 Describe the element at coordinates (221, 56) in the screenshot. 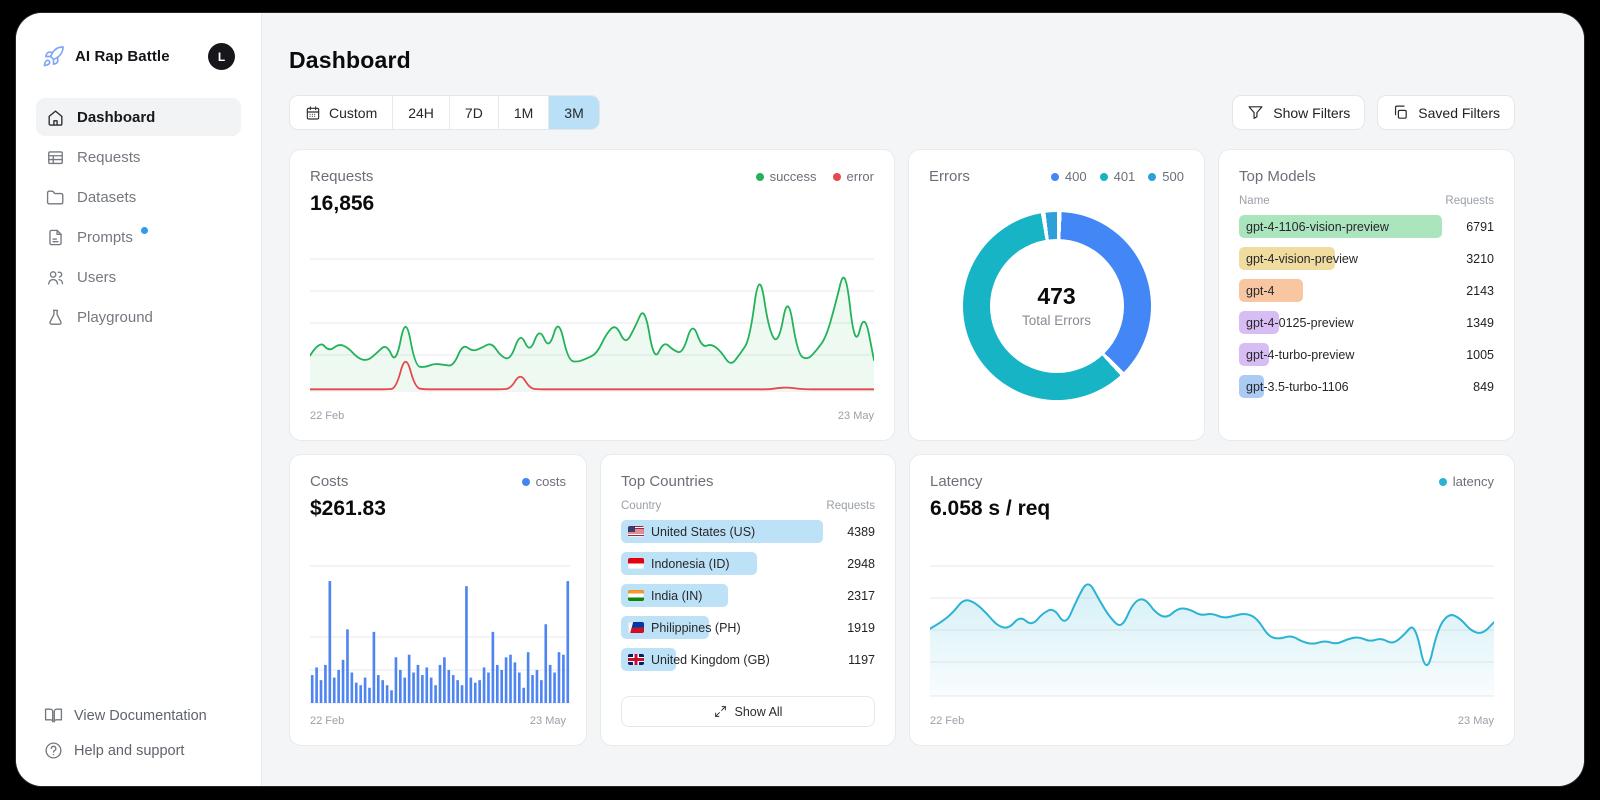

I see `avatar: L` at that location.